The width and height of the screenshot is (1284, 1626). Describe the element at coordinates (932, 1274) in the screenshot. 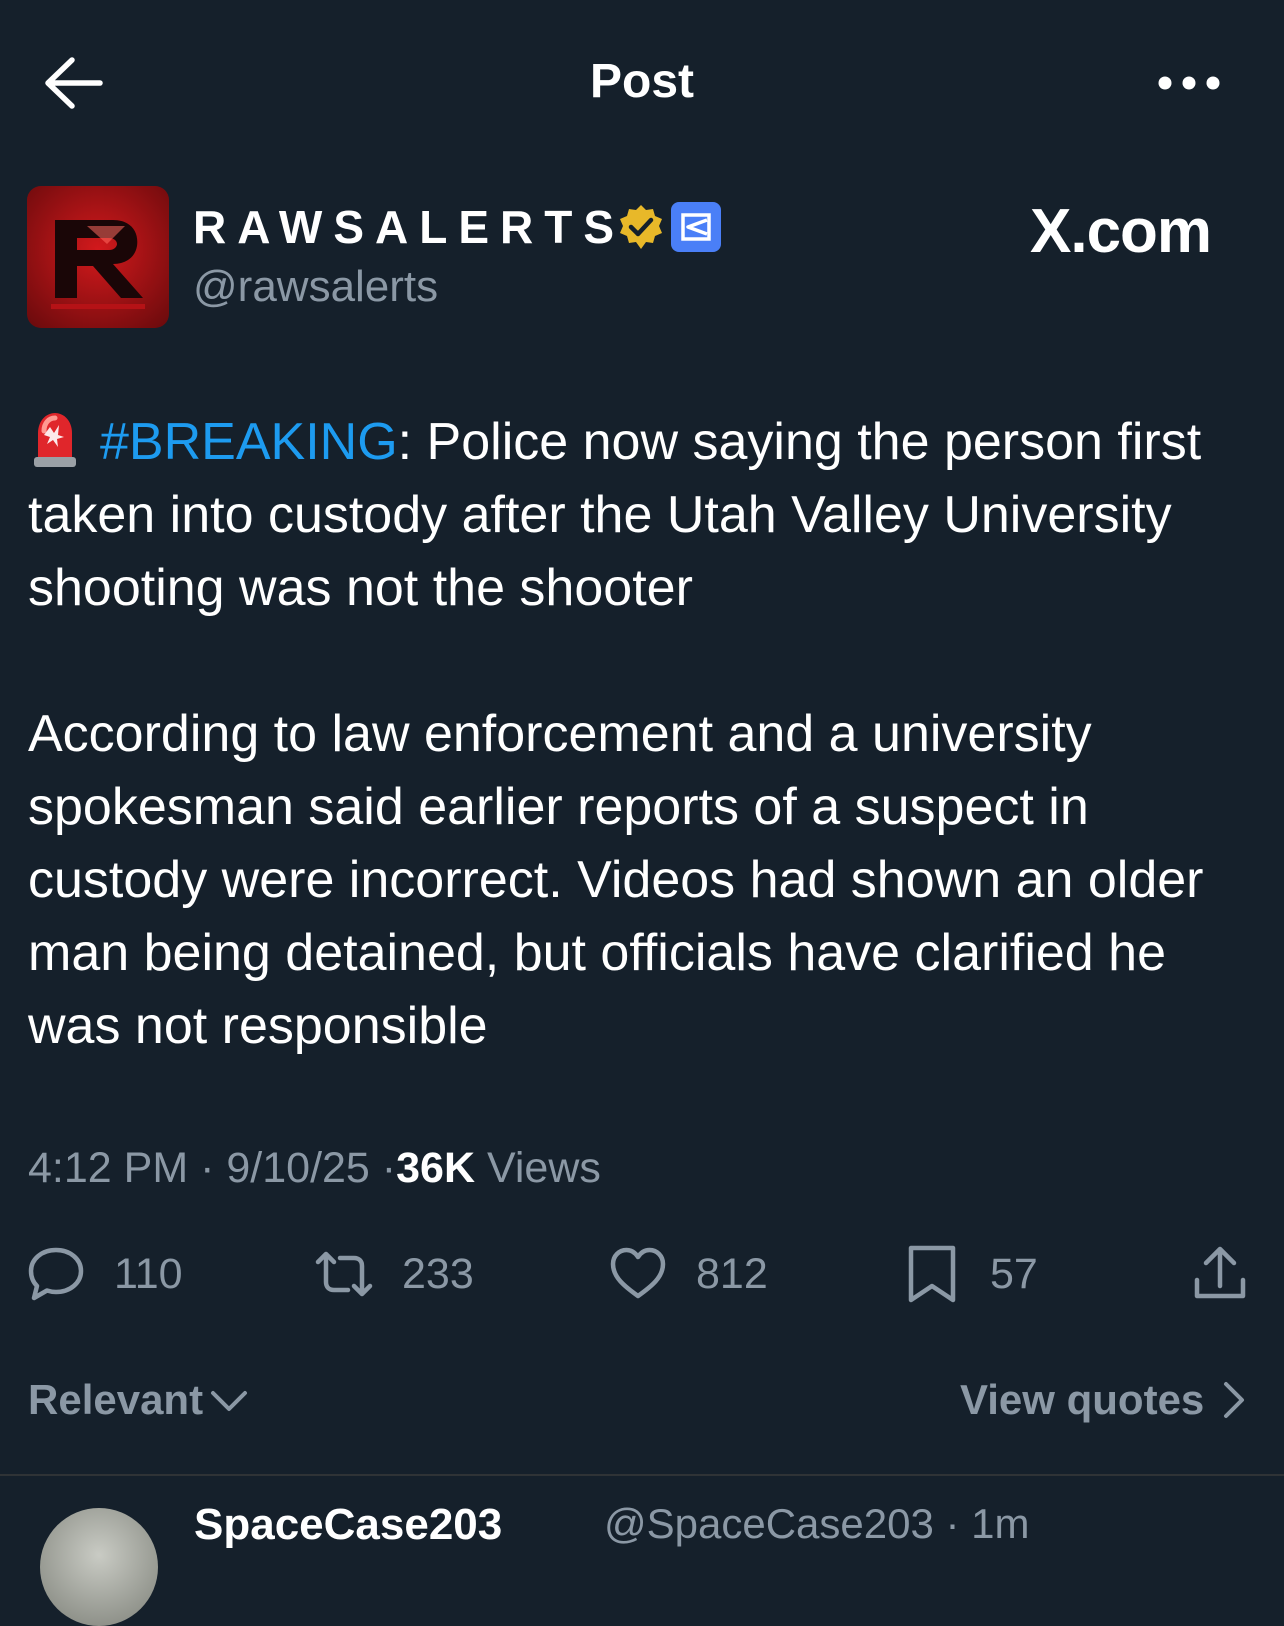

I see `bookmark-icon` at that location.